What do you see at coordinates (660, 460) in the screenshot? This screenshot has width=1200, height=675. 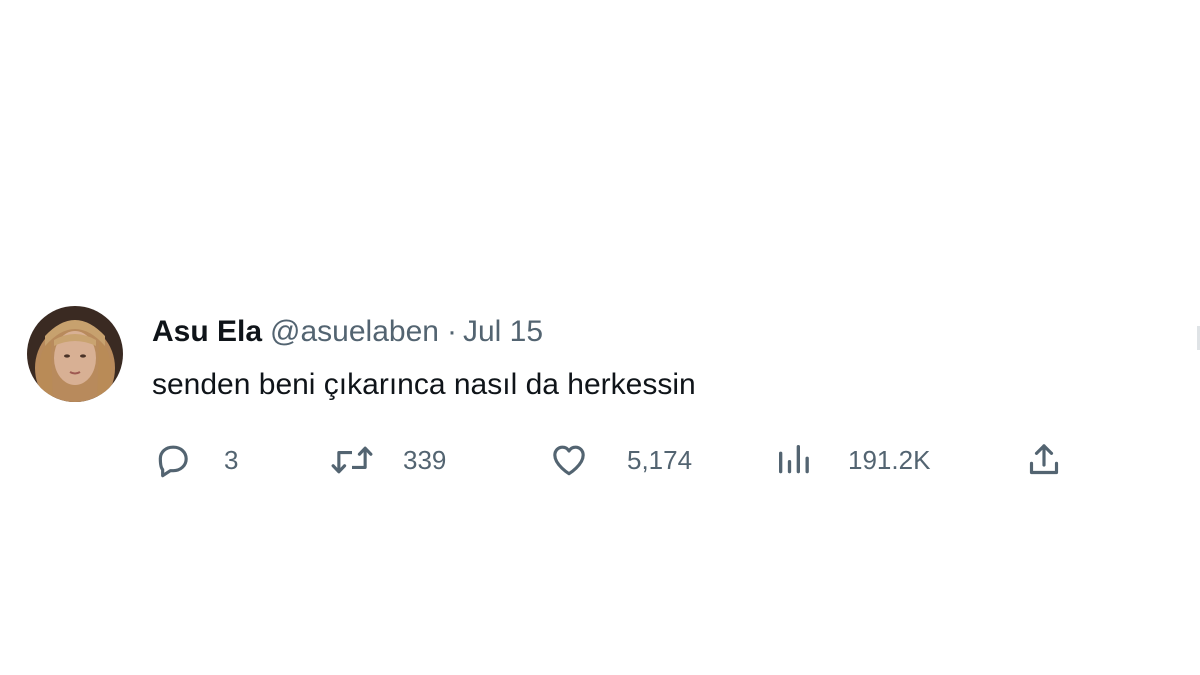 I see `like-count: 5,174` at bounding box center [660, 460].